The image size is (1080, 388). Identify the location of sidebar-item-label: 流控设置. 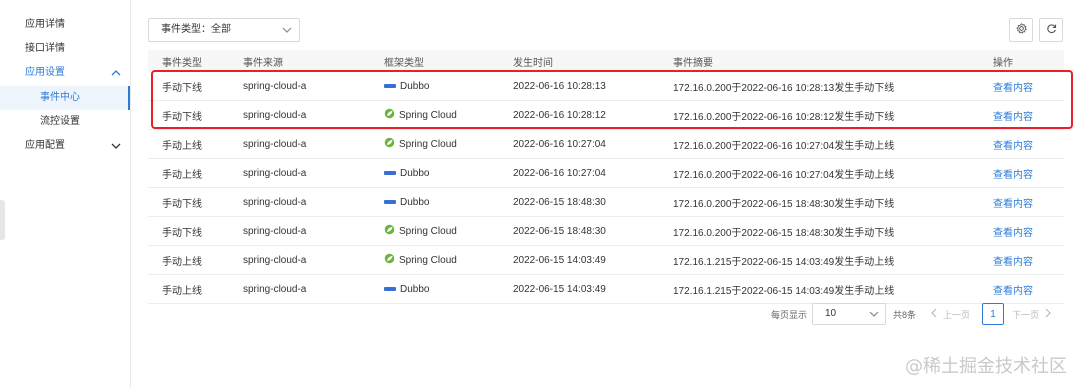
(60, 121).